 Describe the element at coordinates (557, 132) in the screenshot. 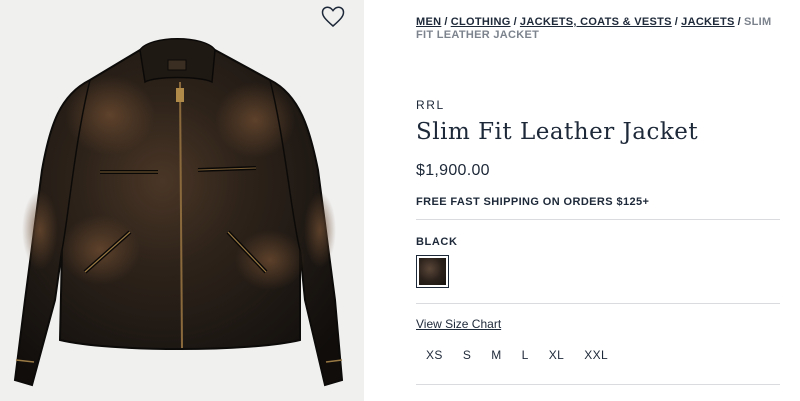

I see `product-title: Slim Fit Leather Jacket` at that location.